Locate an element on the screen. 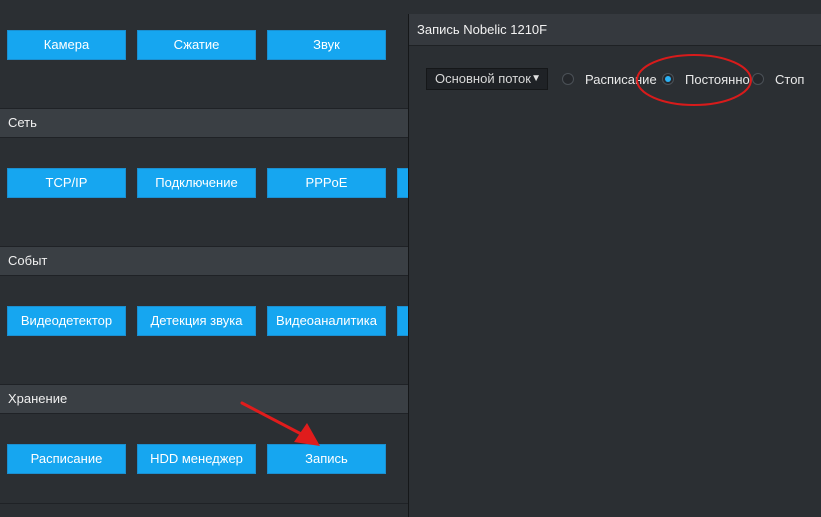 The height and width of the screenshot is (517, 821). stream-select: Основной поток ▼ is located at coordinates (487, 79).